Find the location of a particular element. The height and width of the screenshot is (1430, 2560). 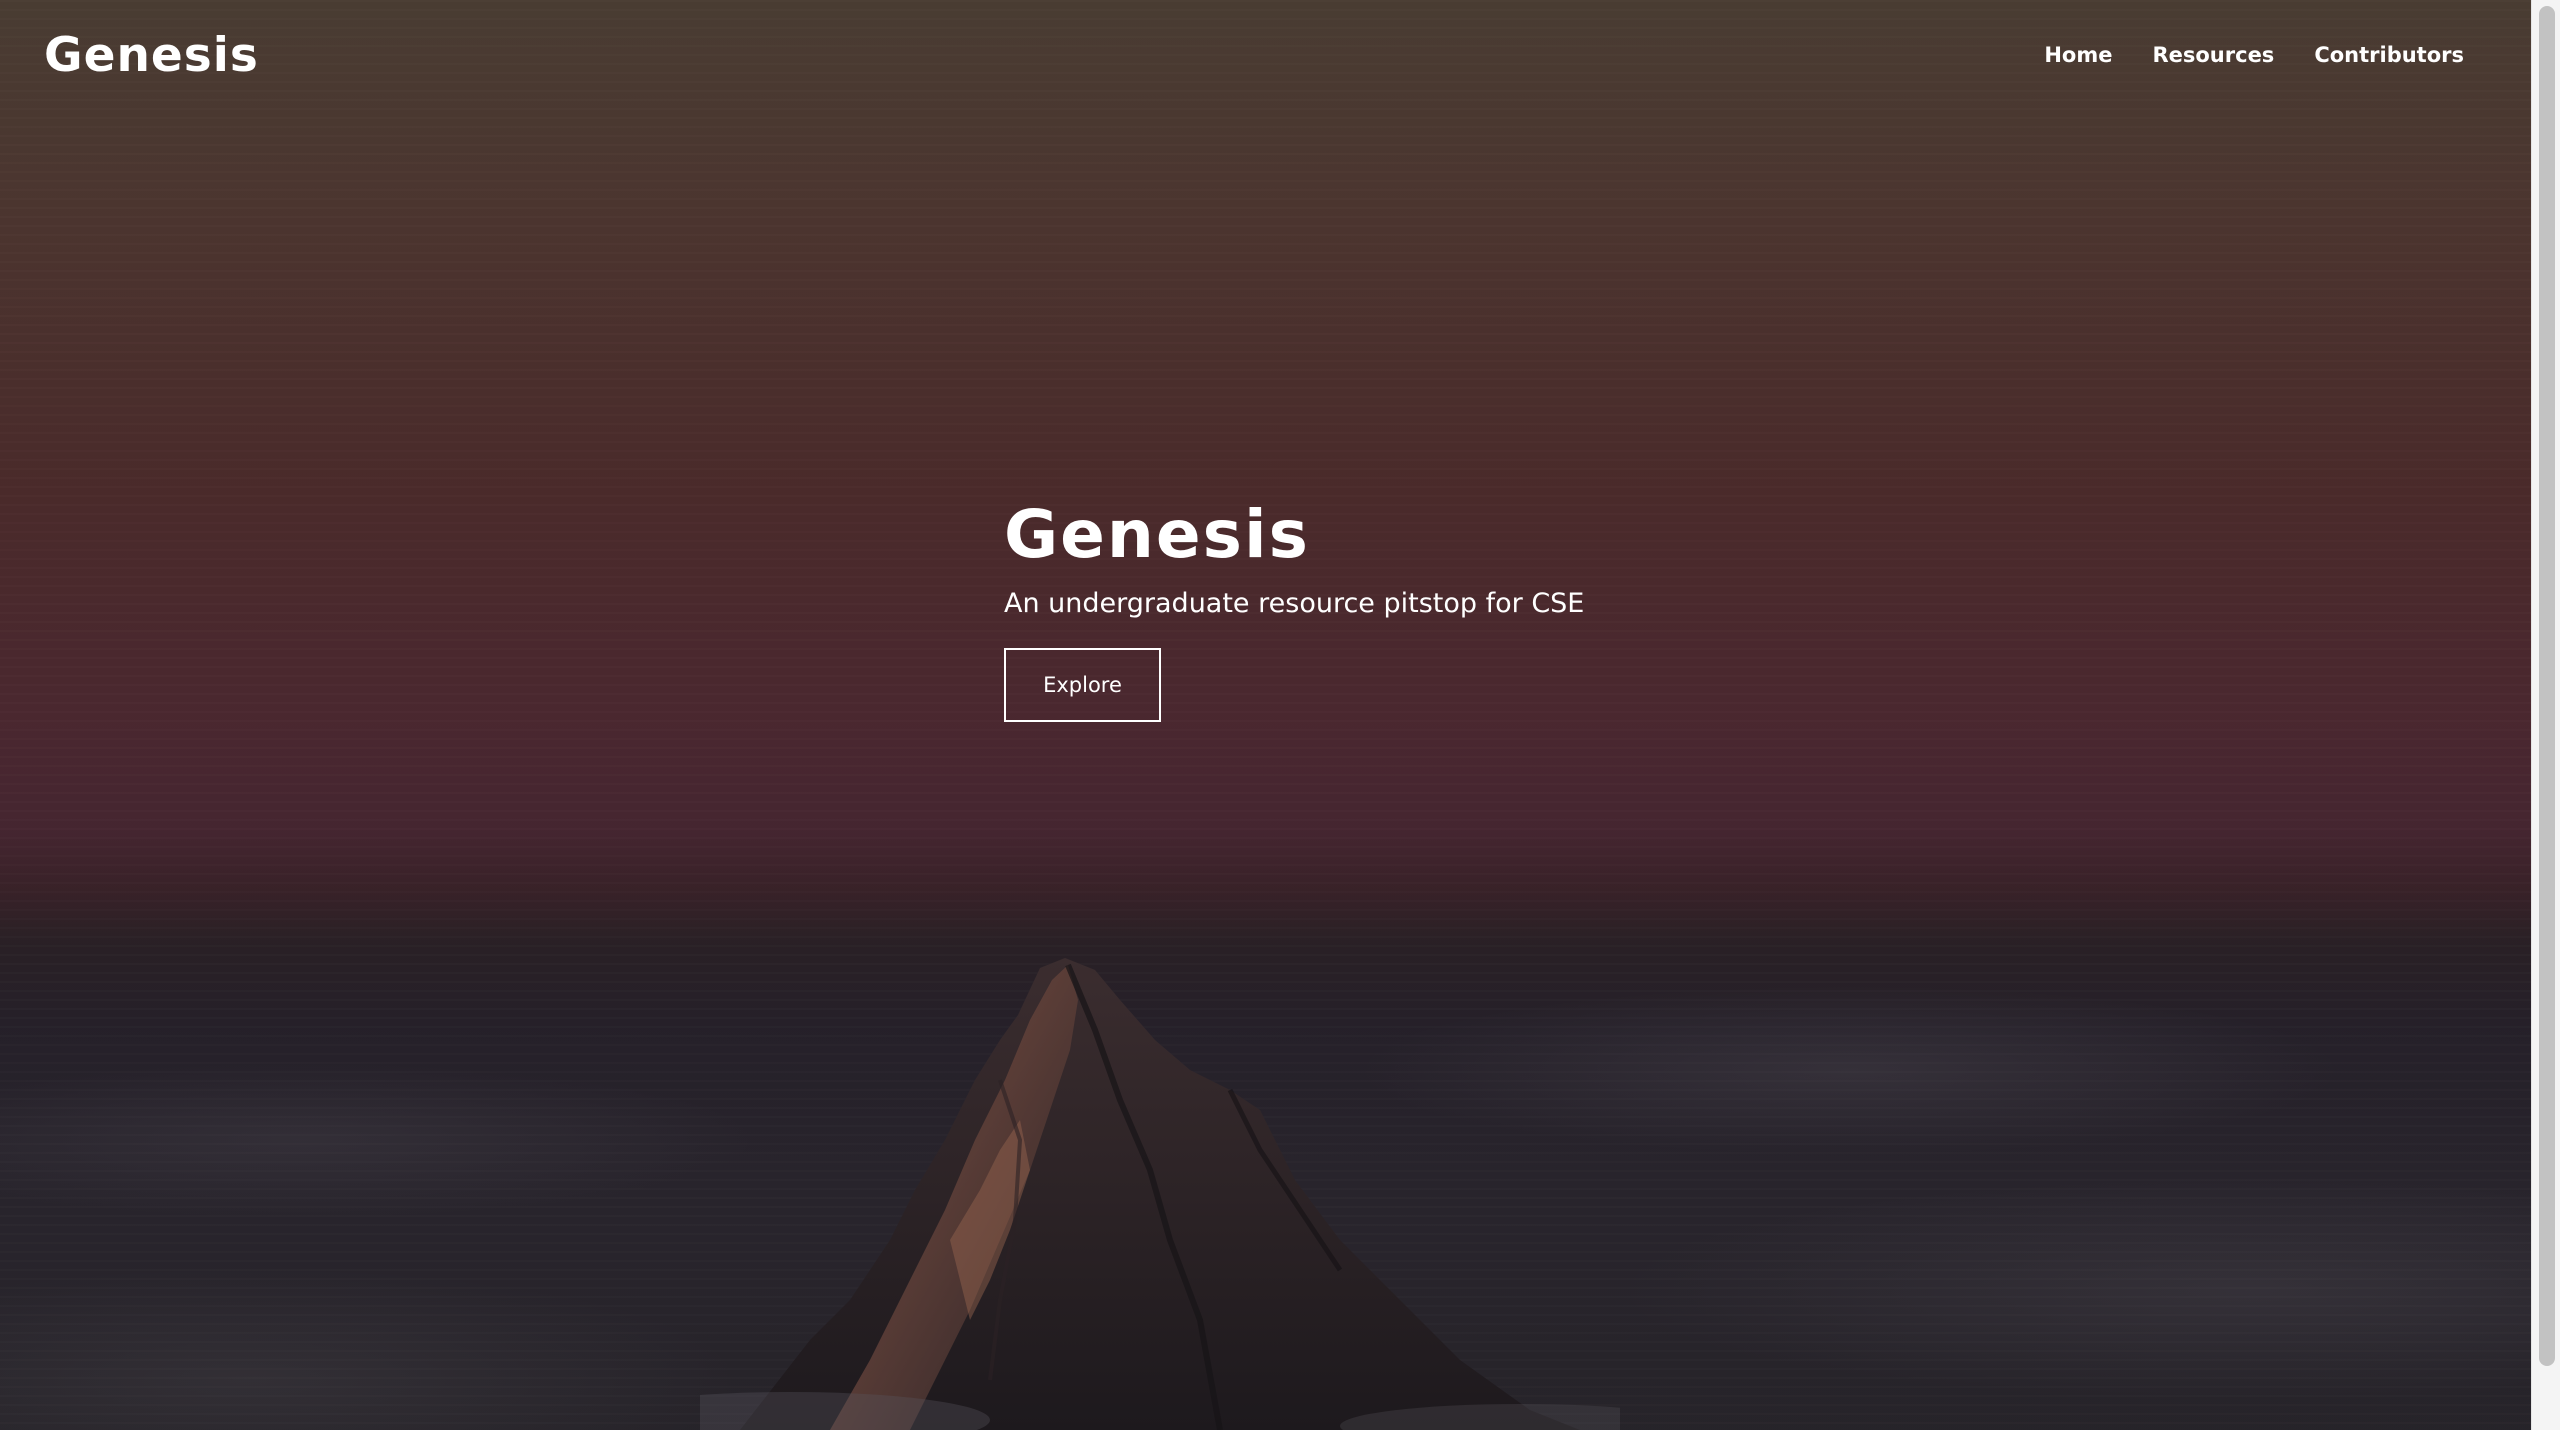

brand-logo: Genesis is located at coordinates (151, 56).